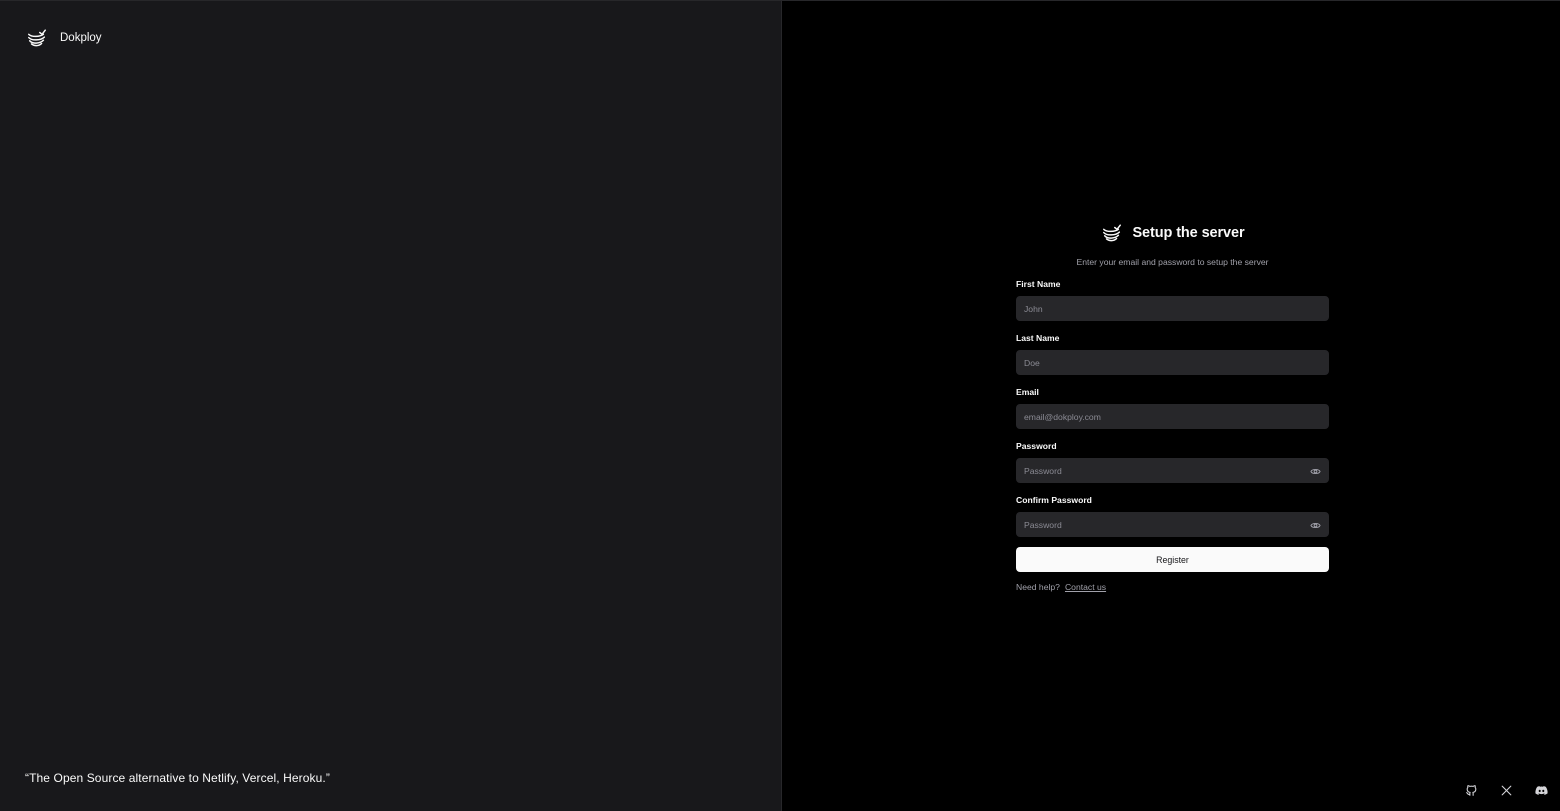  I want to click on confirm-password-label: Confirm Password, so click(1054, 500).